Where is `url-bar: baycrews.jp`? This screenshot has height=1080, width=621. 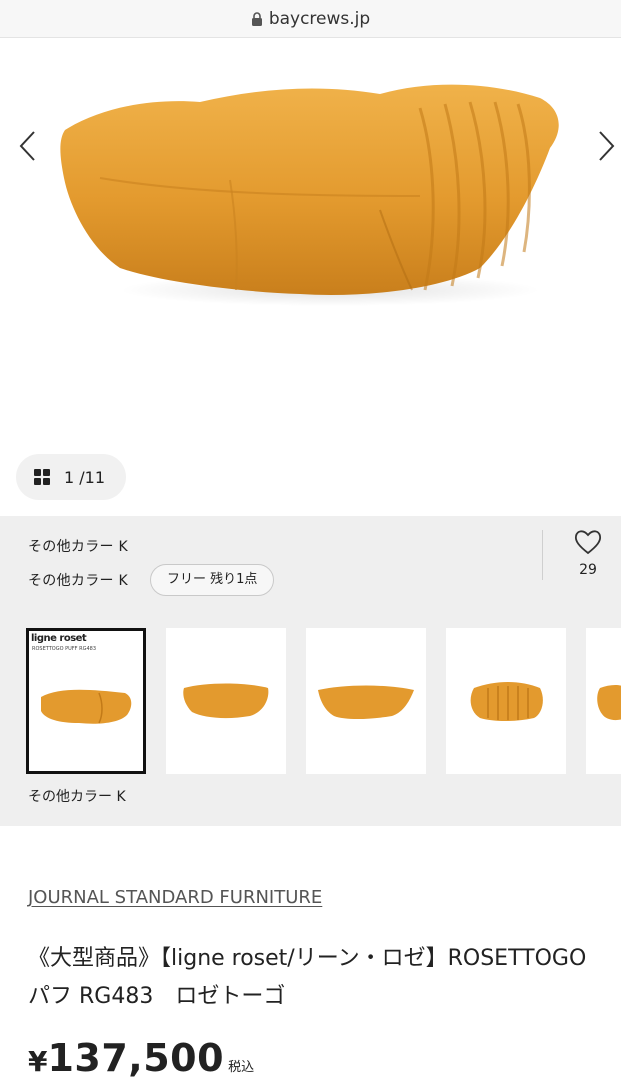 url-bar: baycrews.jp is located at coordinates (310, 19).